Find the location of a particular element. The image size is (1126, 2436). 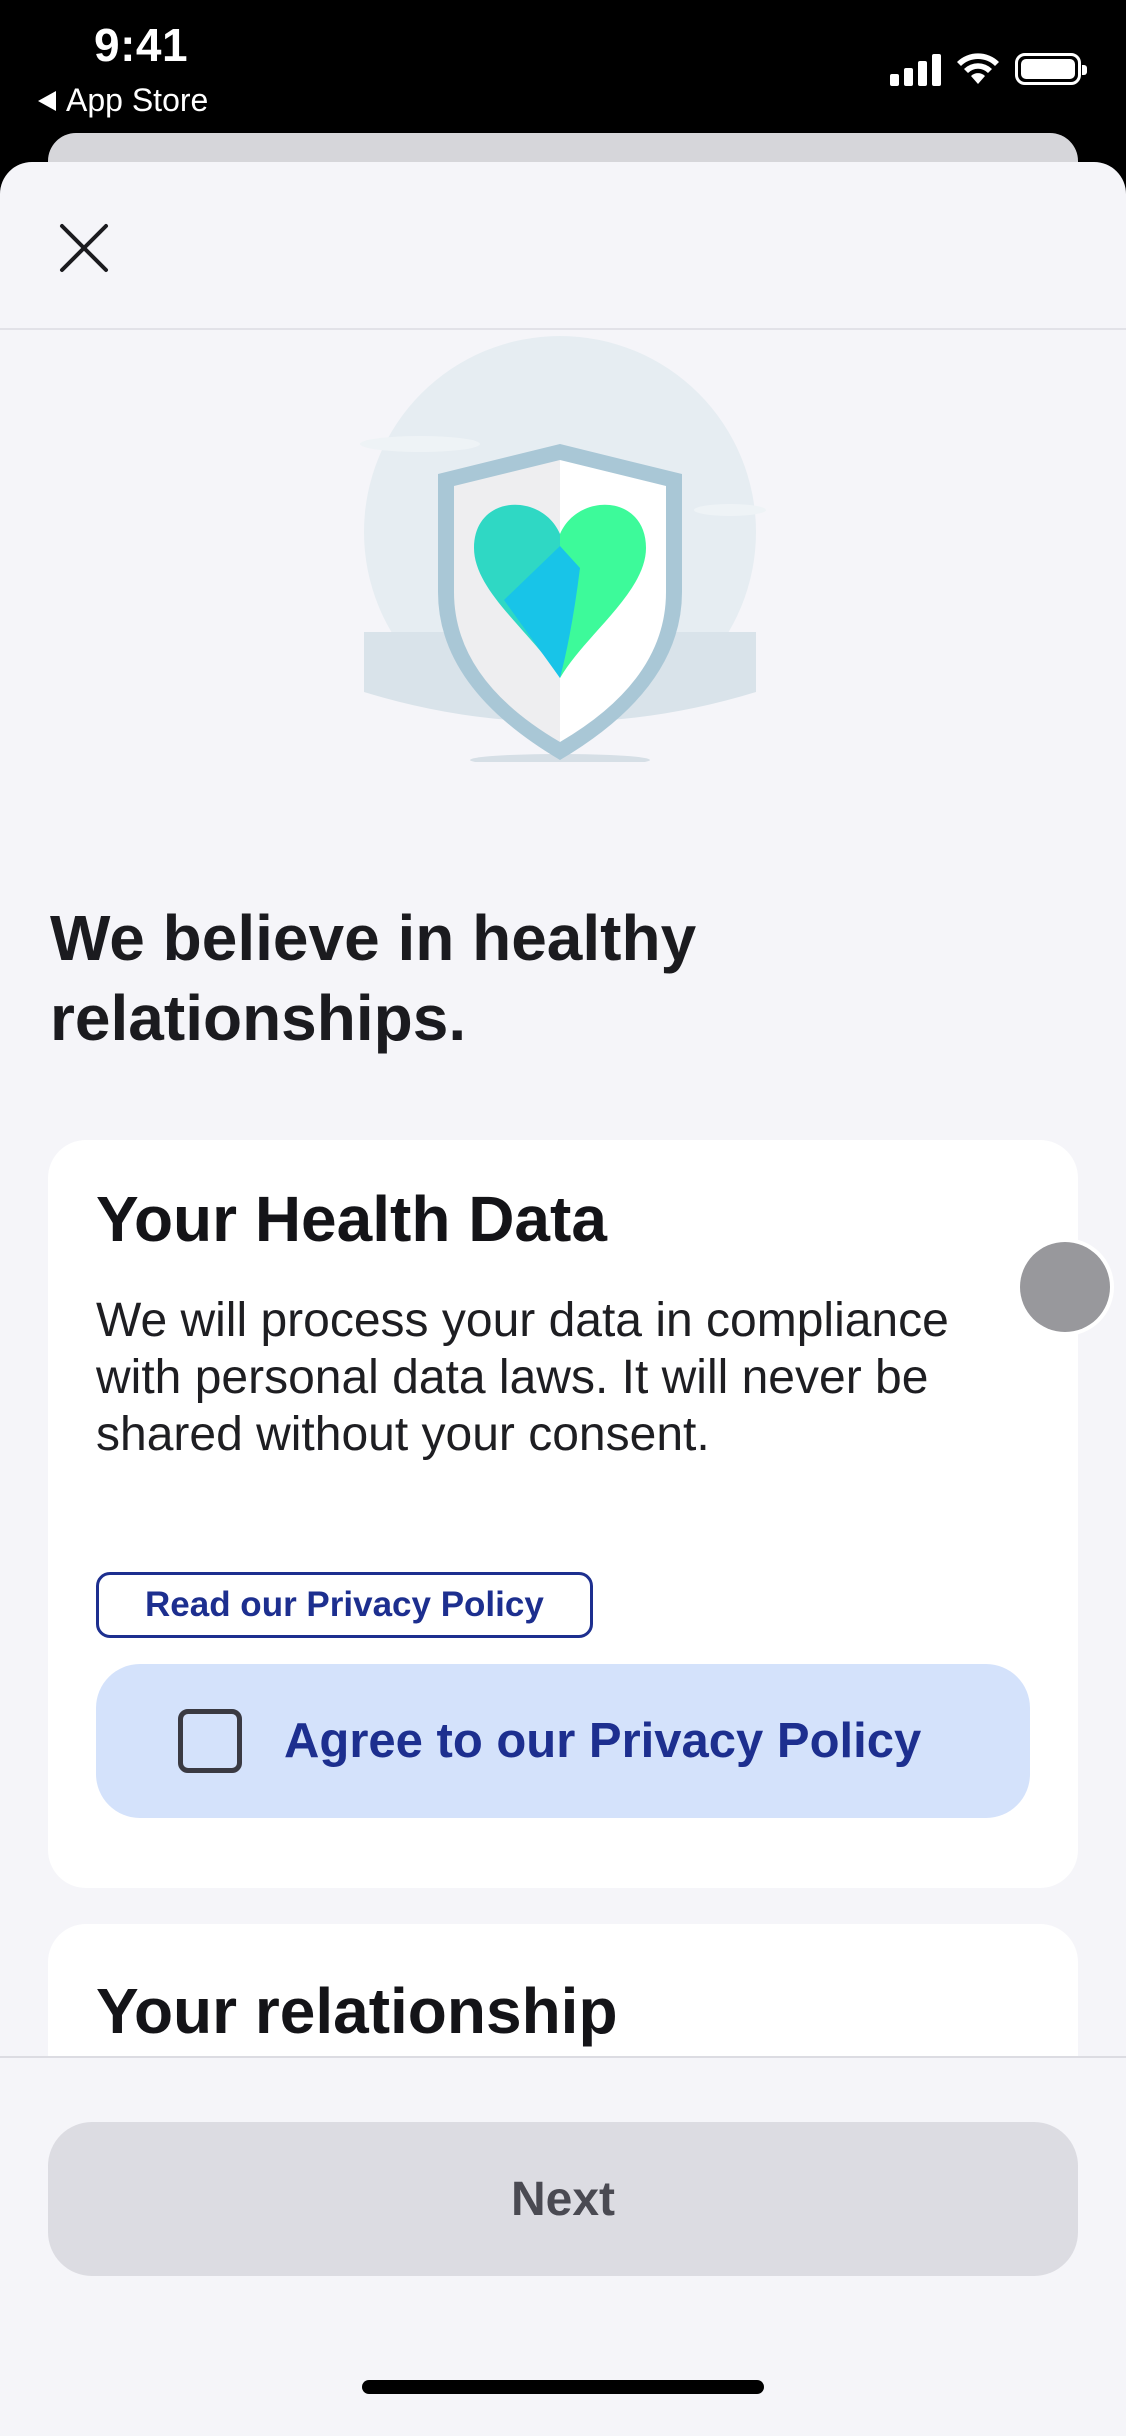

agree-label: Agree to our Privacy Policy is located at coordinates (603, 1741).